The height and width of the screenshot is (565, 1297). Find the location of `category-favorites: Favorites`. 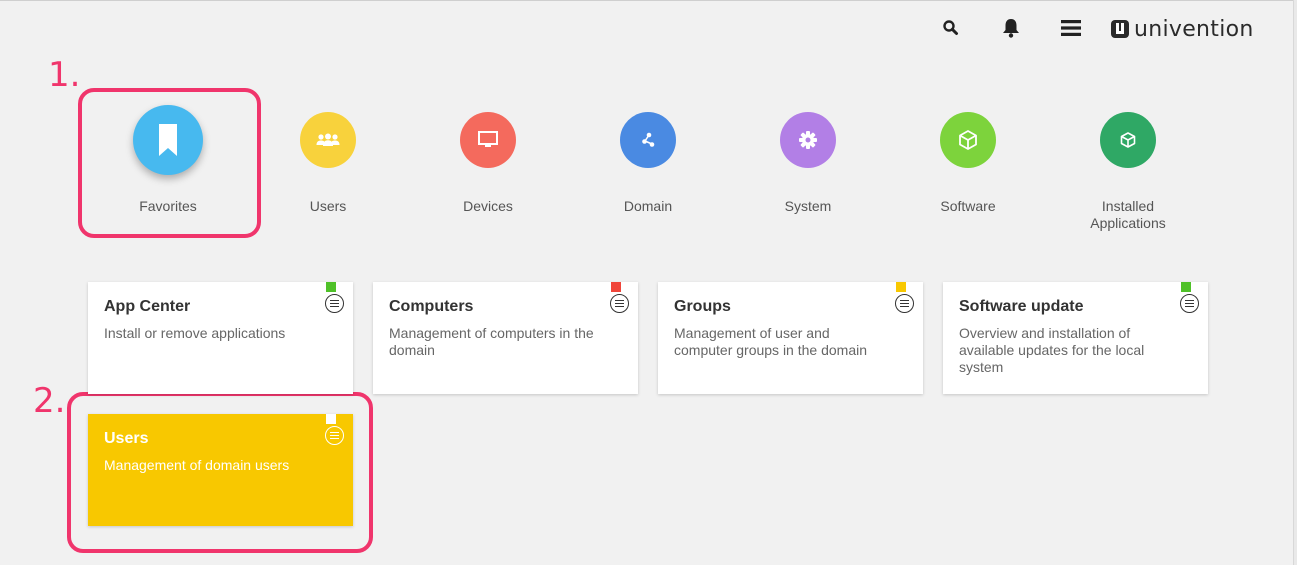

category-favorites: Favorites is located at coordinates (168, 160).